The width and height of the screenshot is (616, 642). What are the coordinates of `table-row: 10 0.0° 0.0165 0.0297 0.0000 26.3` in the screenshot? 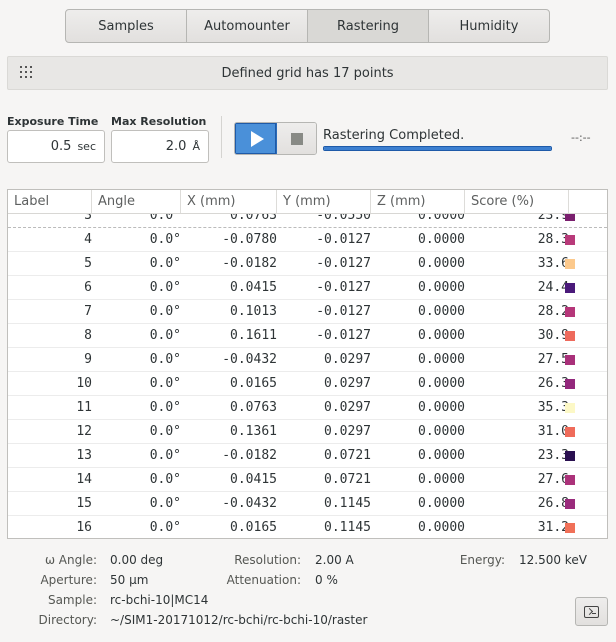 It's located at (307, 384).